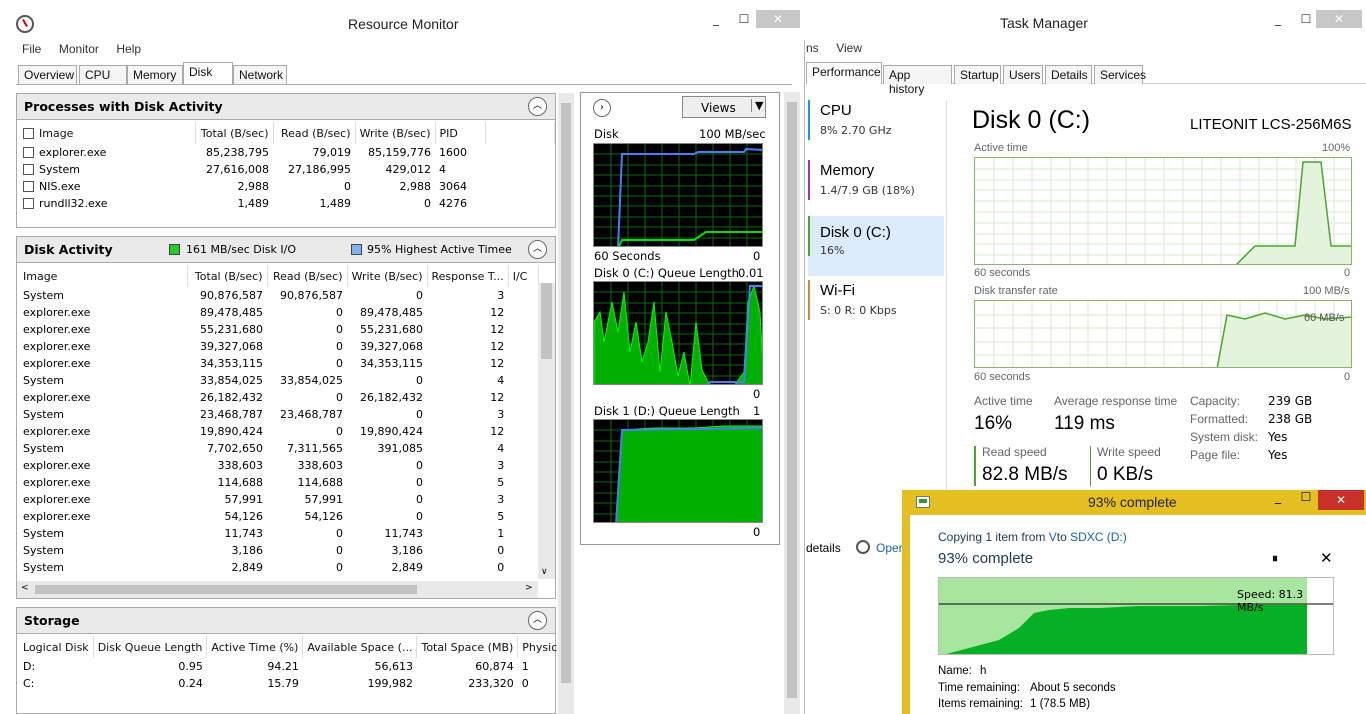 The width and height of the screenshot is (1366, 714). I want to click on table-row: System 90,876,587 90,876,587 0 3, so click(279, 295).